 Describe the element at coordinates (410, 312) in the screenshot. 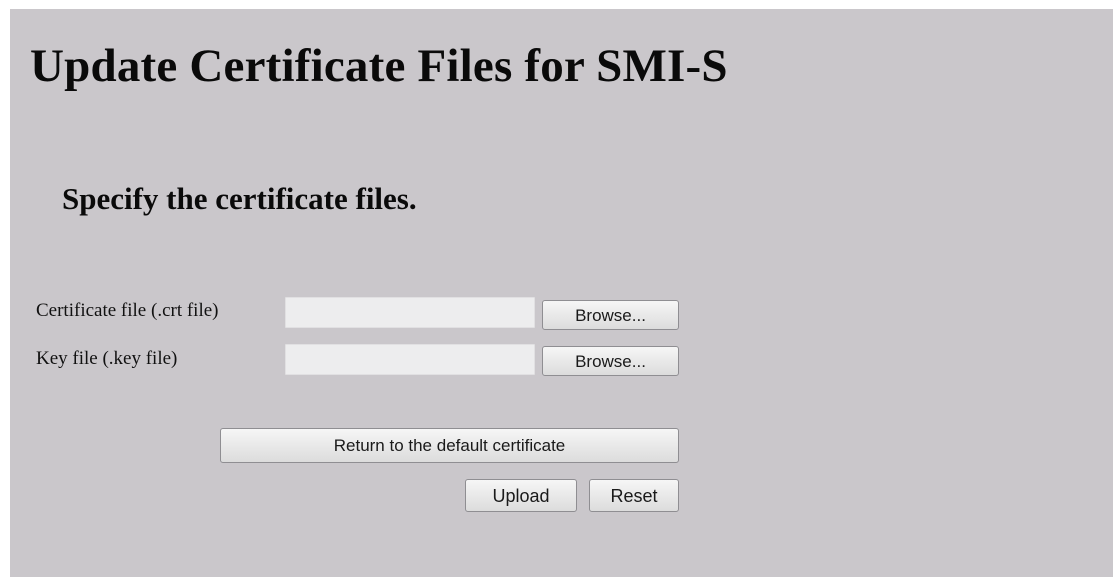

I see `certificate-file-input` at that location.